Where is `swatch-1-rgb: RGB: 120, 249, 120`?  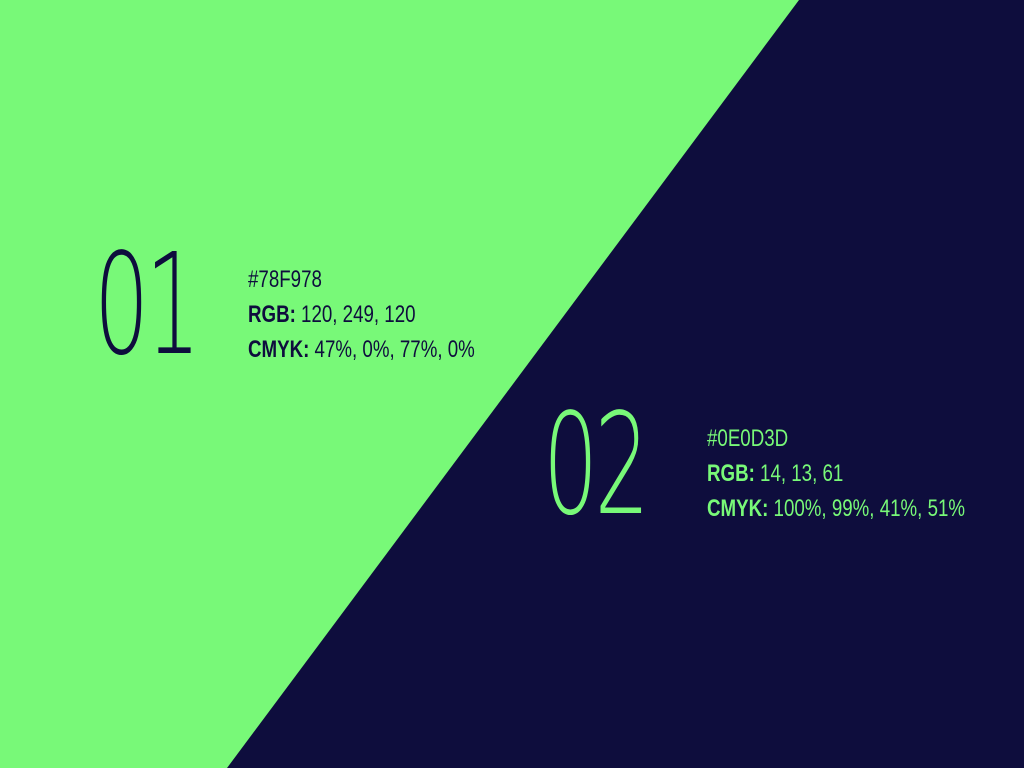
swatch-1-rgb: RGB: 120, 249, 120 is located at coordinates (361, 314).